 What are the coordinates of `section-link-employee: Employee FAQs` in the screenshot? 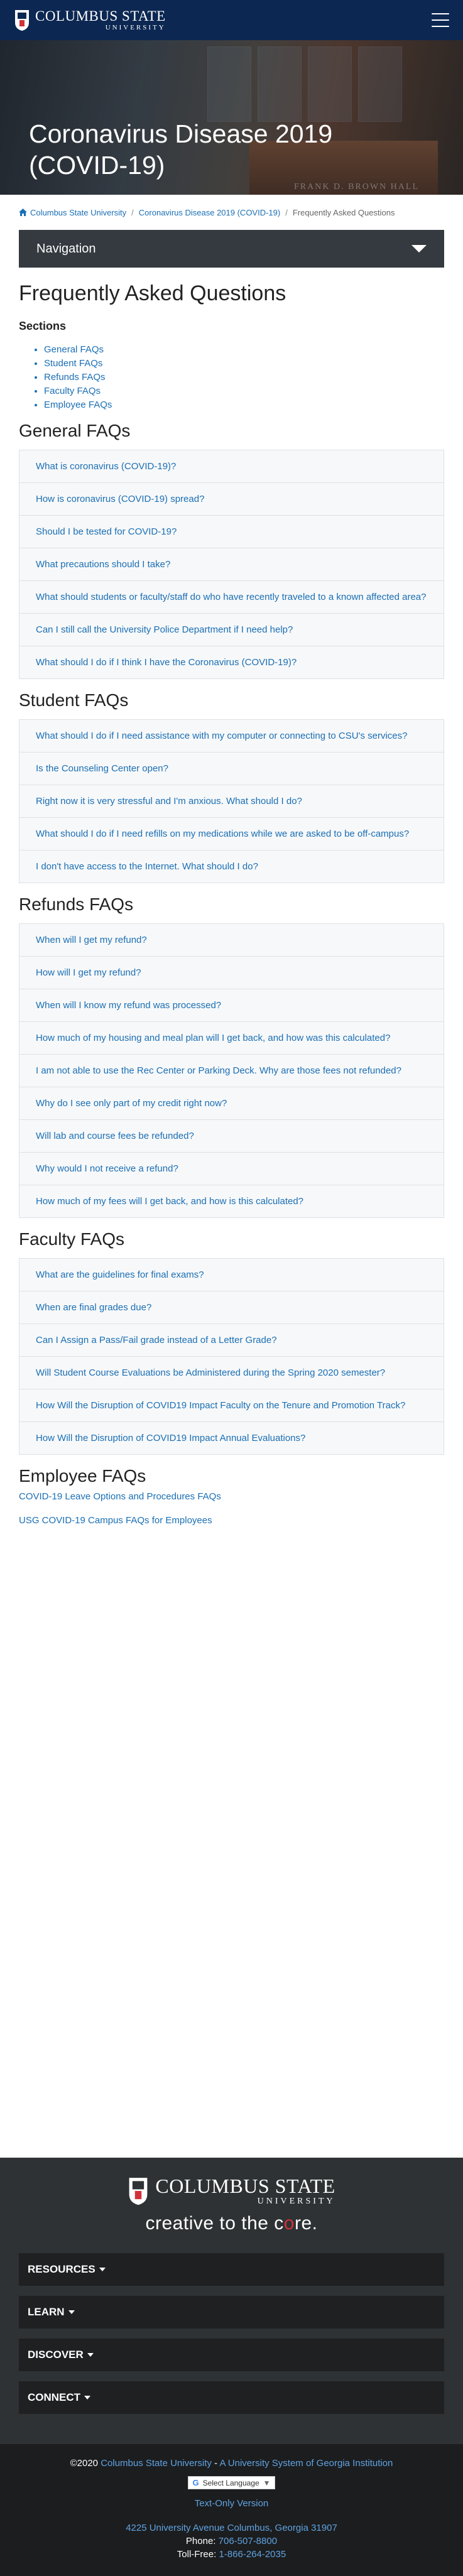 It's located at (78, 404).